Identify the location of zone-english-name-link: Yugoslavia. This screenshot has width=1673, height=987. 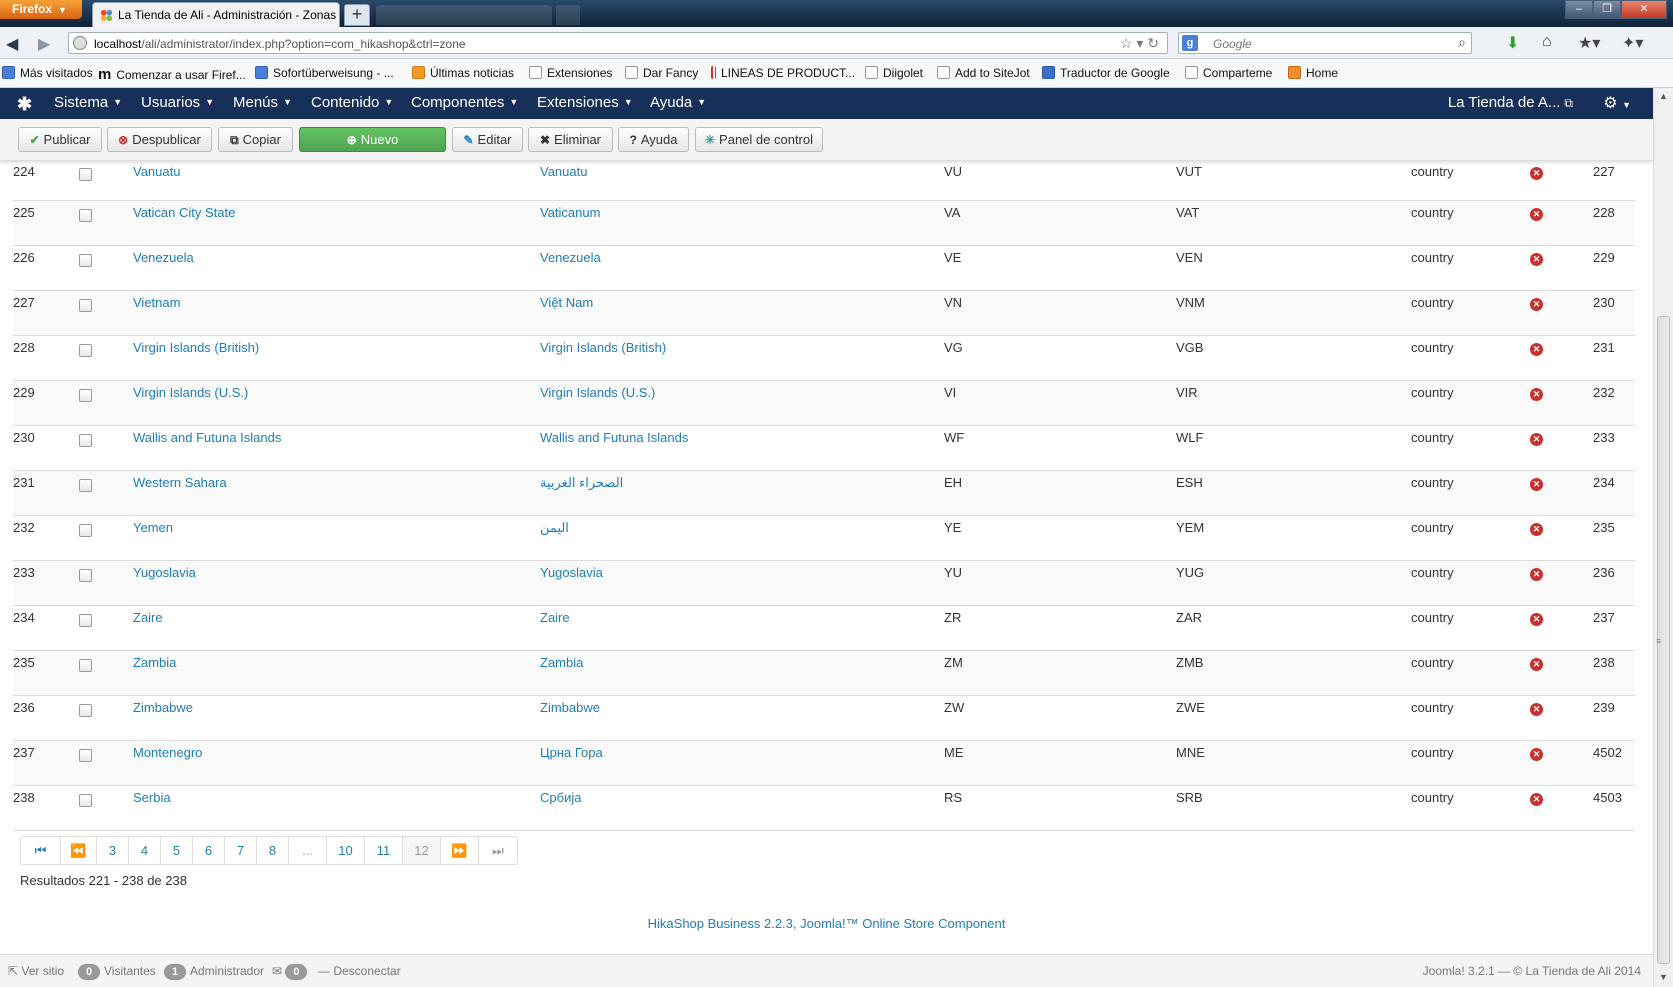
(571, 572).